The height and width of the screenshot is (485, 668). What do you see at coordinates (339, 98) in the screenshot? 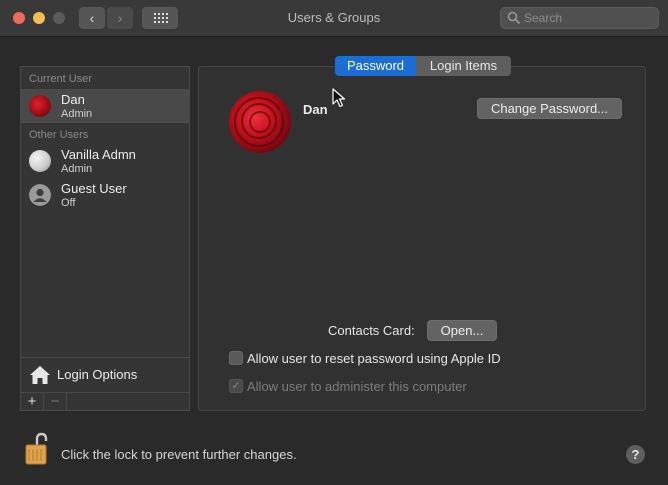
I see `mouse-cursor-icon` at bounding box center [339, 98].